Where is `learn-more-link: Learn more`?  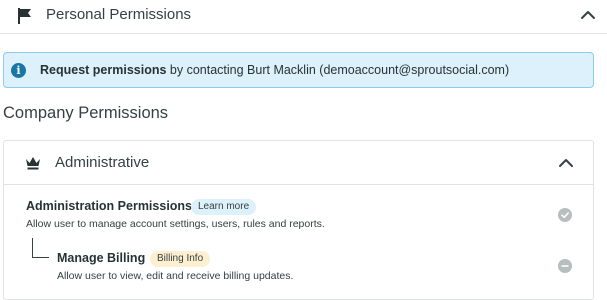 learn-more-link: Learn more is located at coordinates (224, 207).